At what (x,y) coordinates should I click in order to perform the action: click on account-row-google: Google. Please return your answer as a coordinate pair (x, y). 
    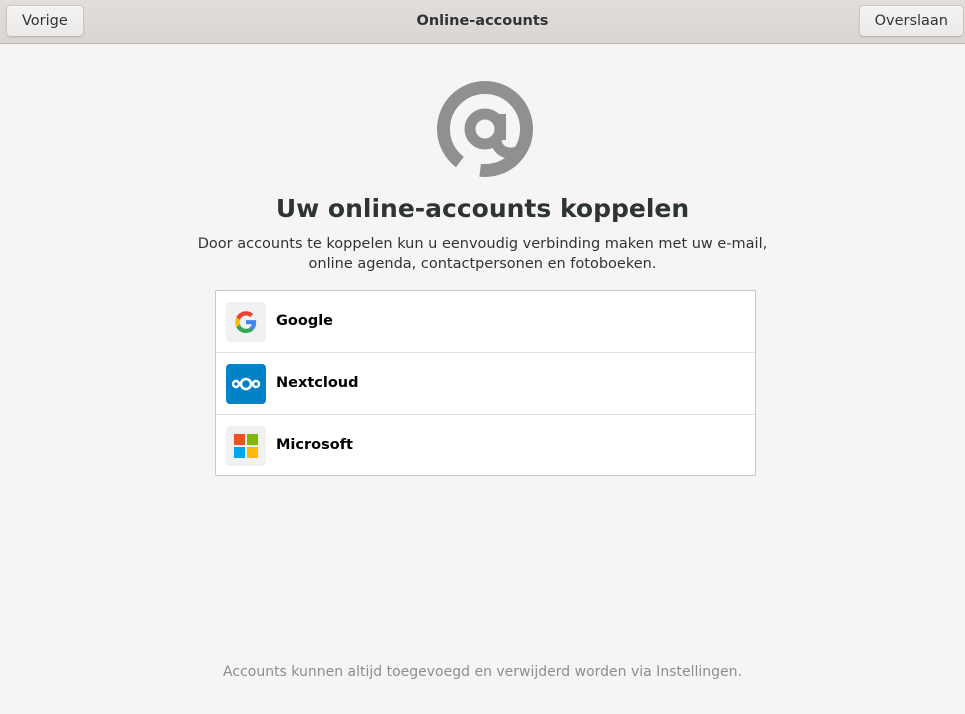
    Looking at the image, I should click on (485, 322).